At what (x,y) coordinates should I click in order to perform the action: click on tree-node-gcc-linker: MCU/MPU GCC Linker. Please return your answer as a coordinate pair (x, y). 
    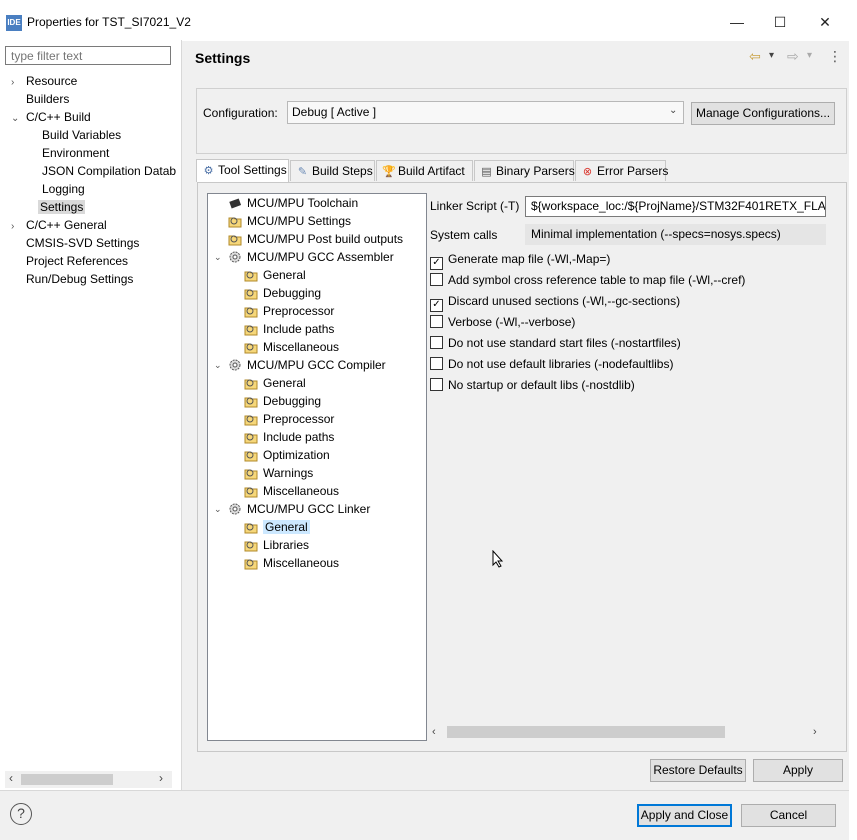
    Looking at the image, I should click on (299, 509).